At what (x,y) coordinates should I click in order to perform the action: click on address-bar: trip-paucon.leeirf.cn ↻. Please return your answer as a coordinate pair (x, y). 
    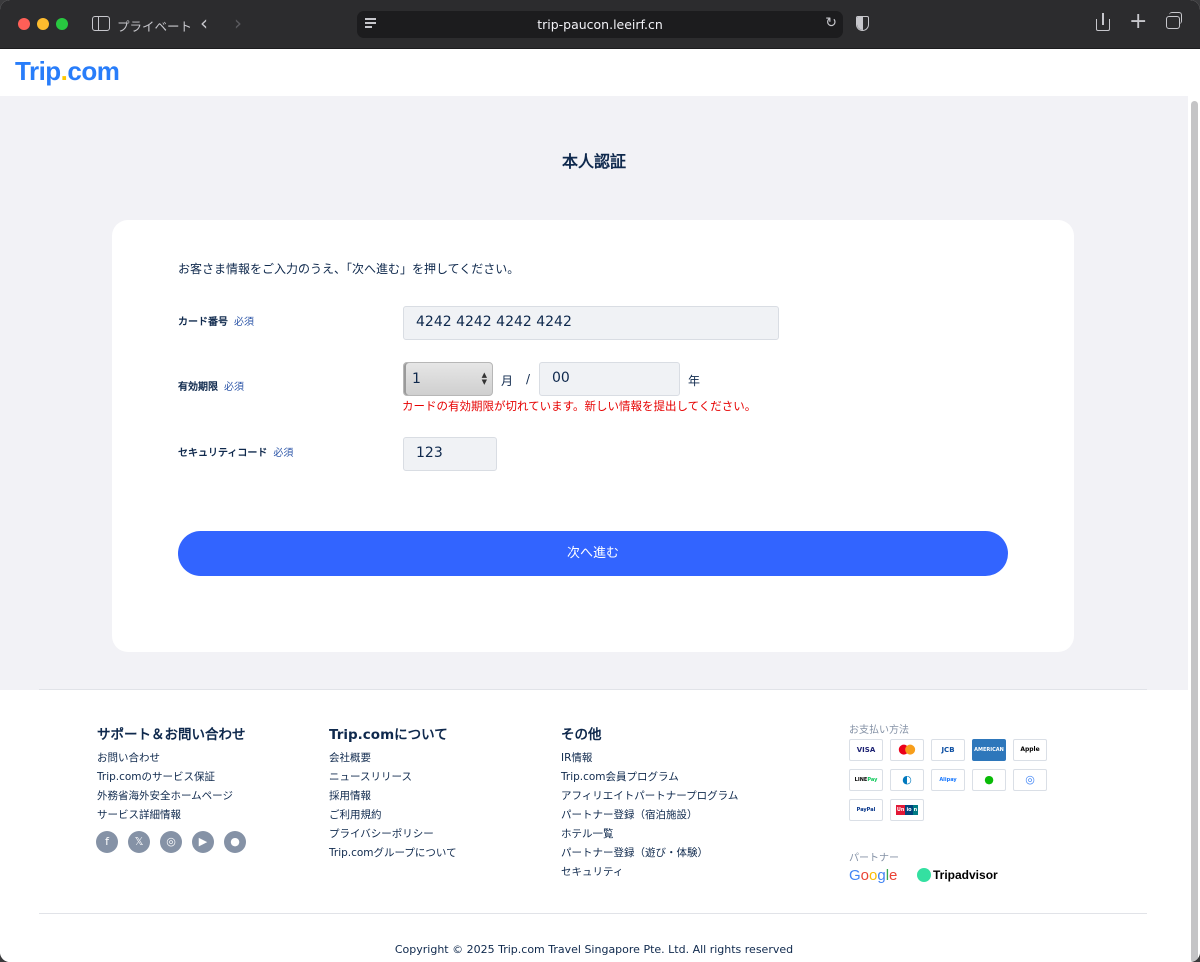
    Looking at the image, I should click on (600, 24).